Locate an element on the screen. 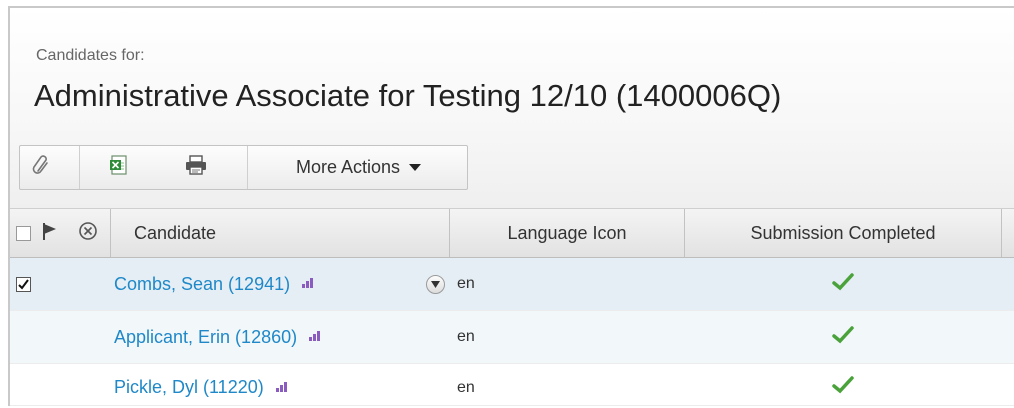 The width and height of the screenshot is (1014, 408). export-excel-button is located at coordinates (119, 167).